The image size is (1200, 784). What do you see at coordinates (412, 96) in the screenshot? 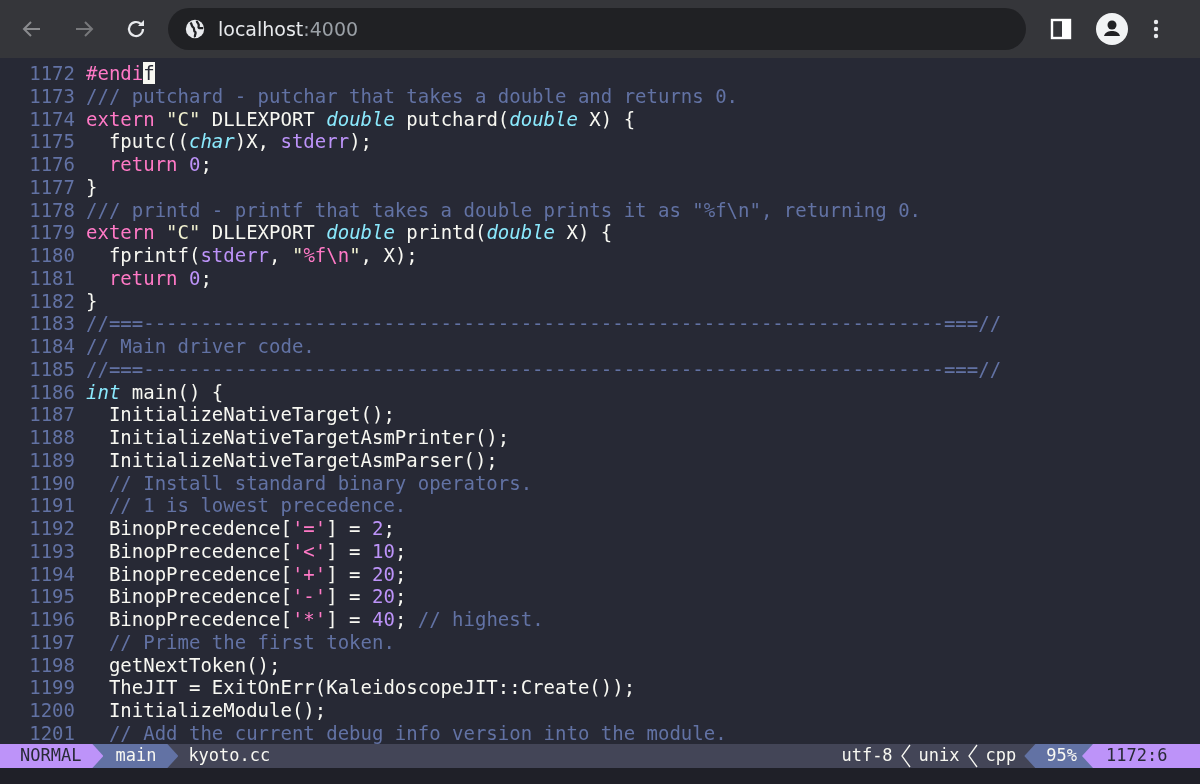
I see `code-line: /// putchard - putchar that takes a double and returns 0.` at bounding box center [412, 96].